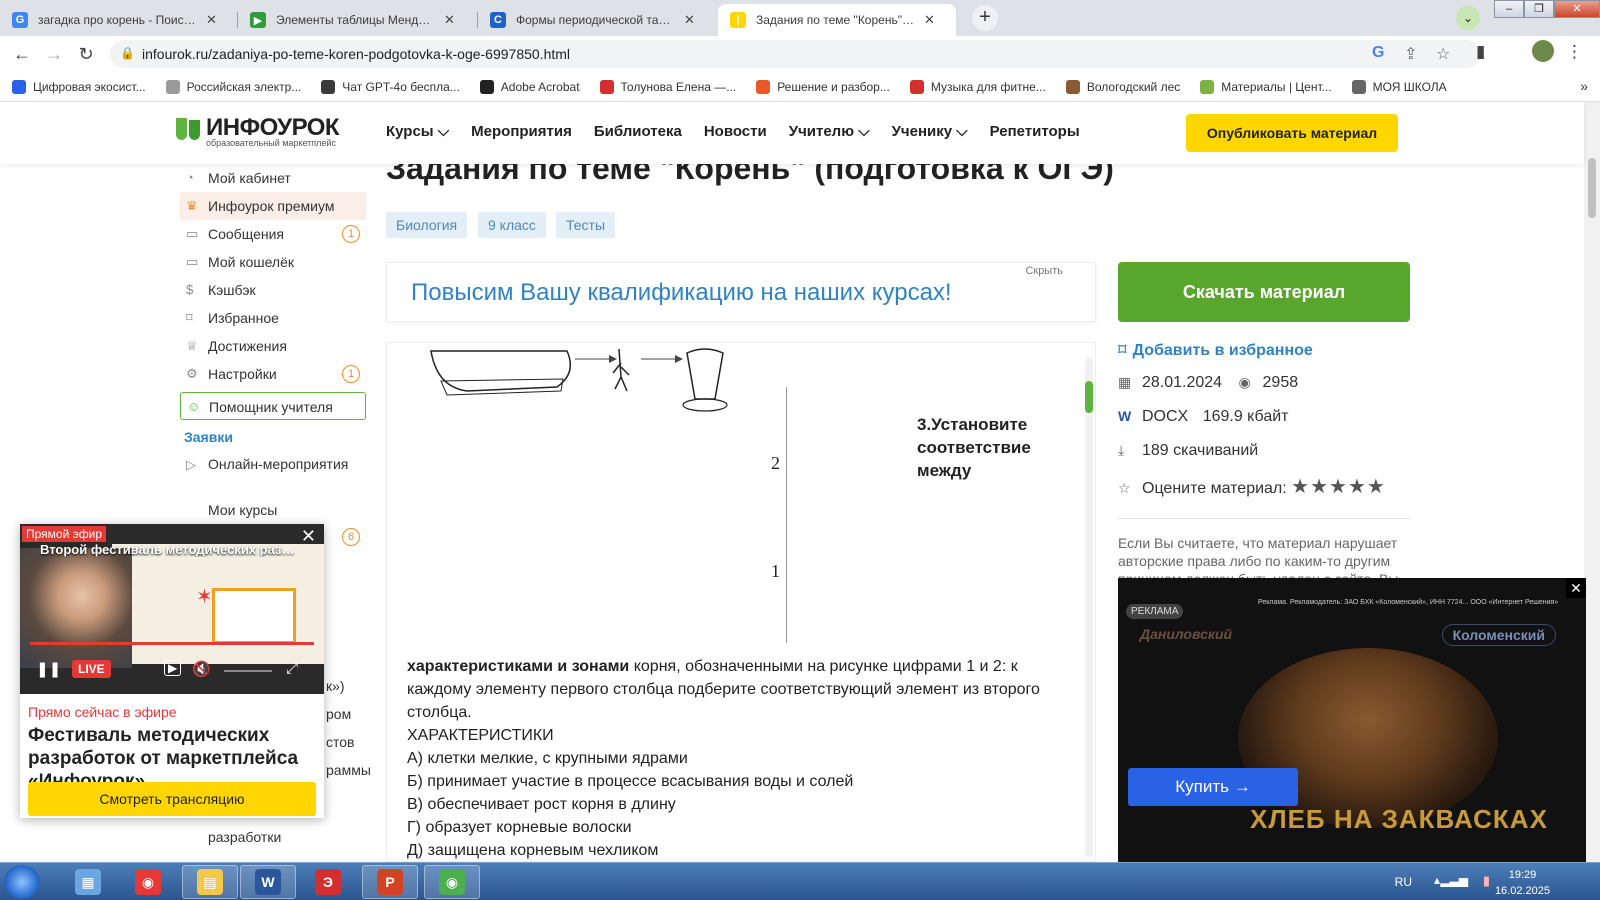 The image size is (1600, 900). Describe the element at coordinates (1584, 86) in the screenshot. I see `more-bookmarks-icon: »` at that location.